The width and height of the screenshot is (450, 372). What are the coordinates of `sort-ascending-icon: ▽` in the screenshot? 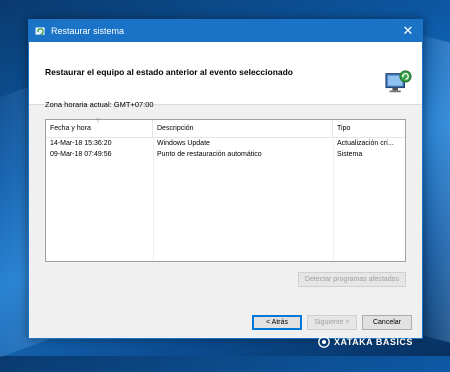 It's located at (98, 121).